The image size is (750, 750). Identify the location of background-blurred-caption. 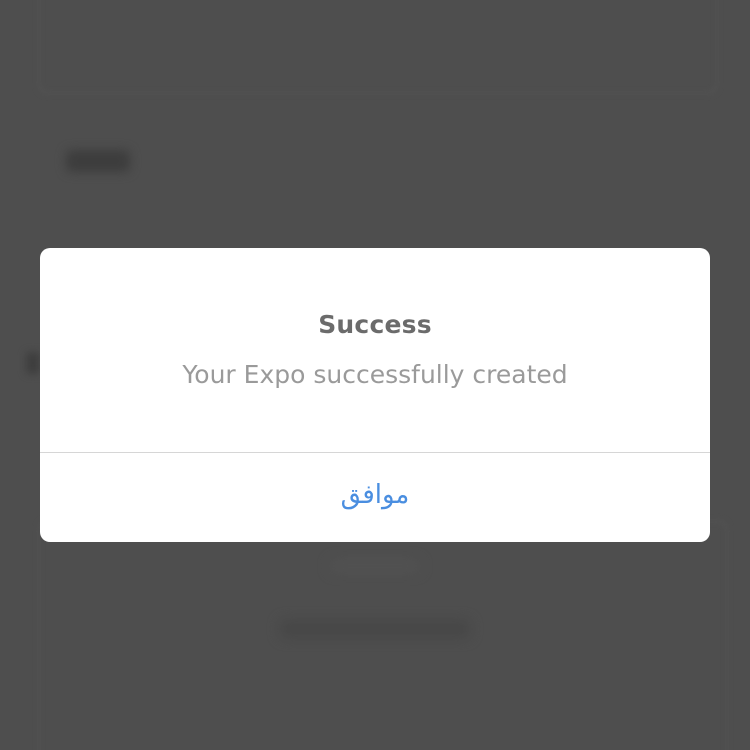
(375, 566).